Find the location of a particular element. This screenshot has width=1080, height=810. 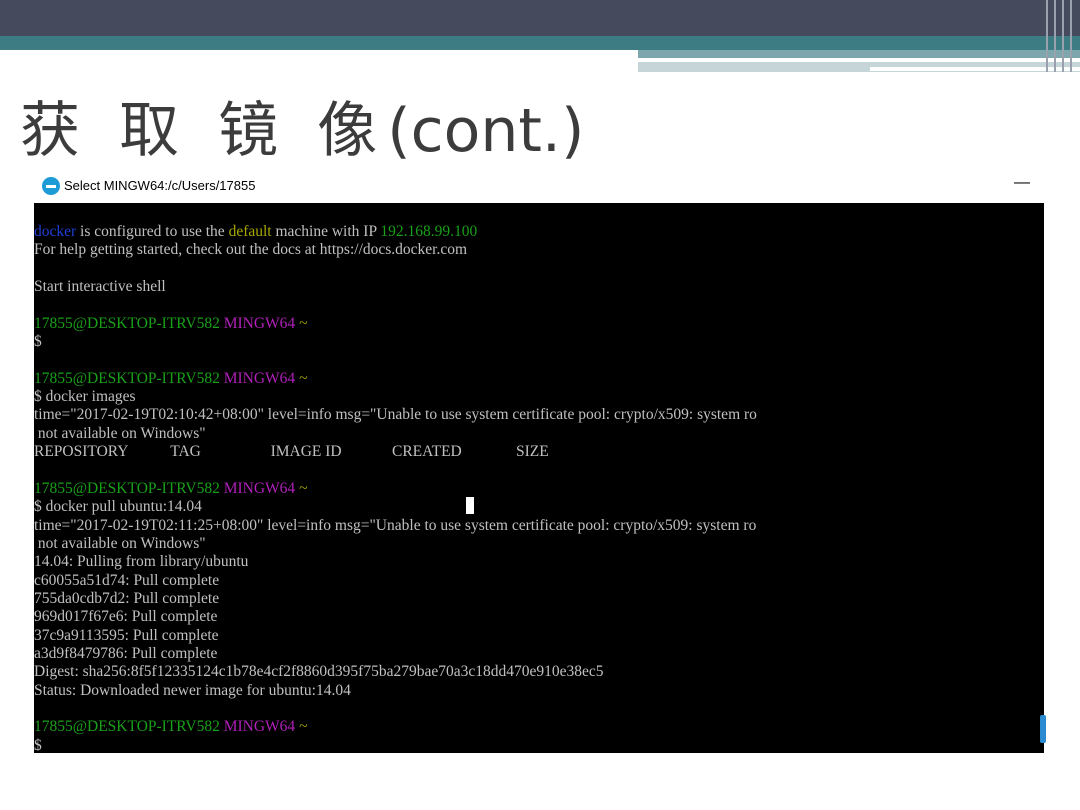

slide-accent-stripe is located at coordinates (859, 54).